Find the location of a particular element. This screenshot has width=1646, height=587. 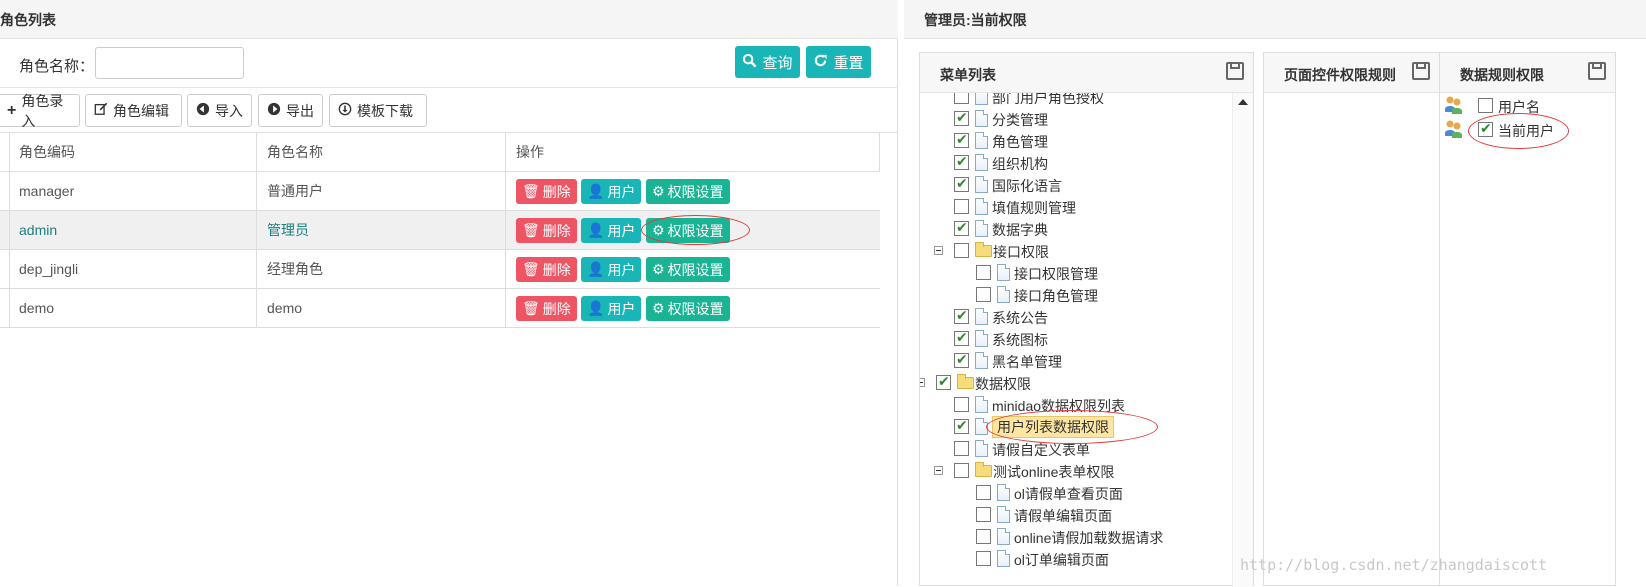

tree-node: 系统图标 is located at coordinates (1076, 339).